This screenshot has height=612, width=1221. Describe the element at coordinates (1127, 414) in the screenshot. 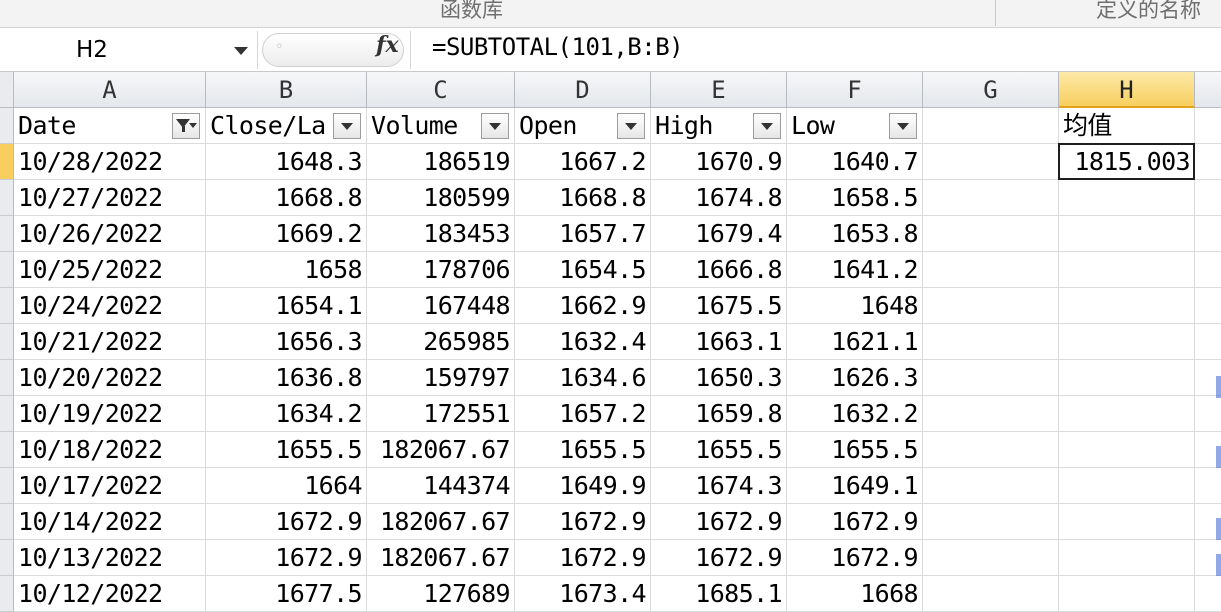

I see `cell-h9` at that location.